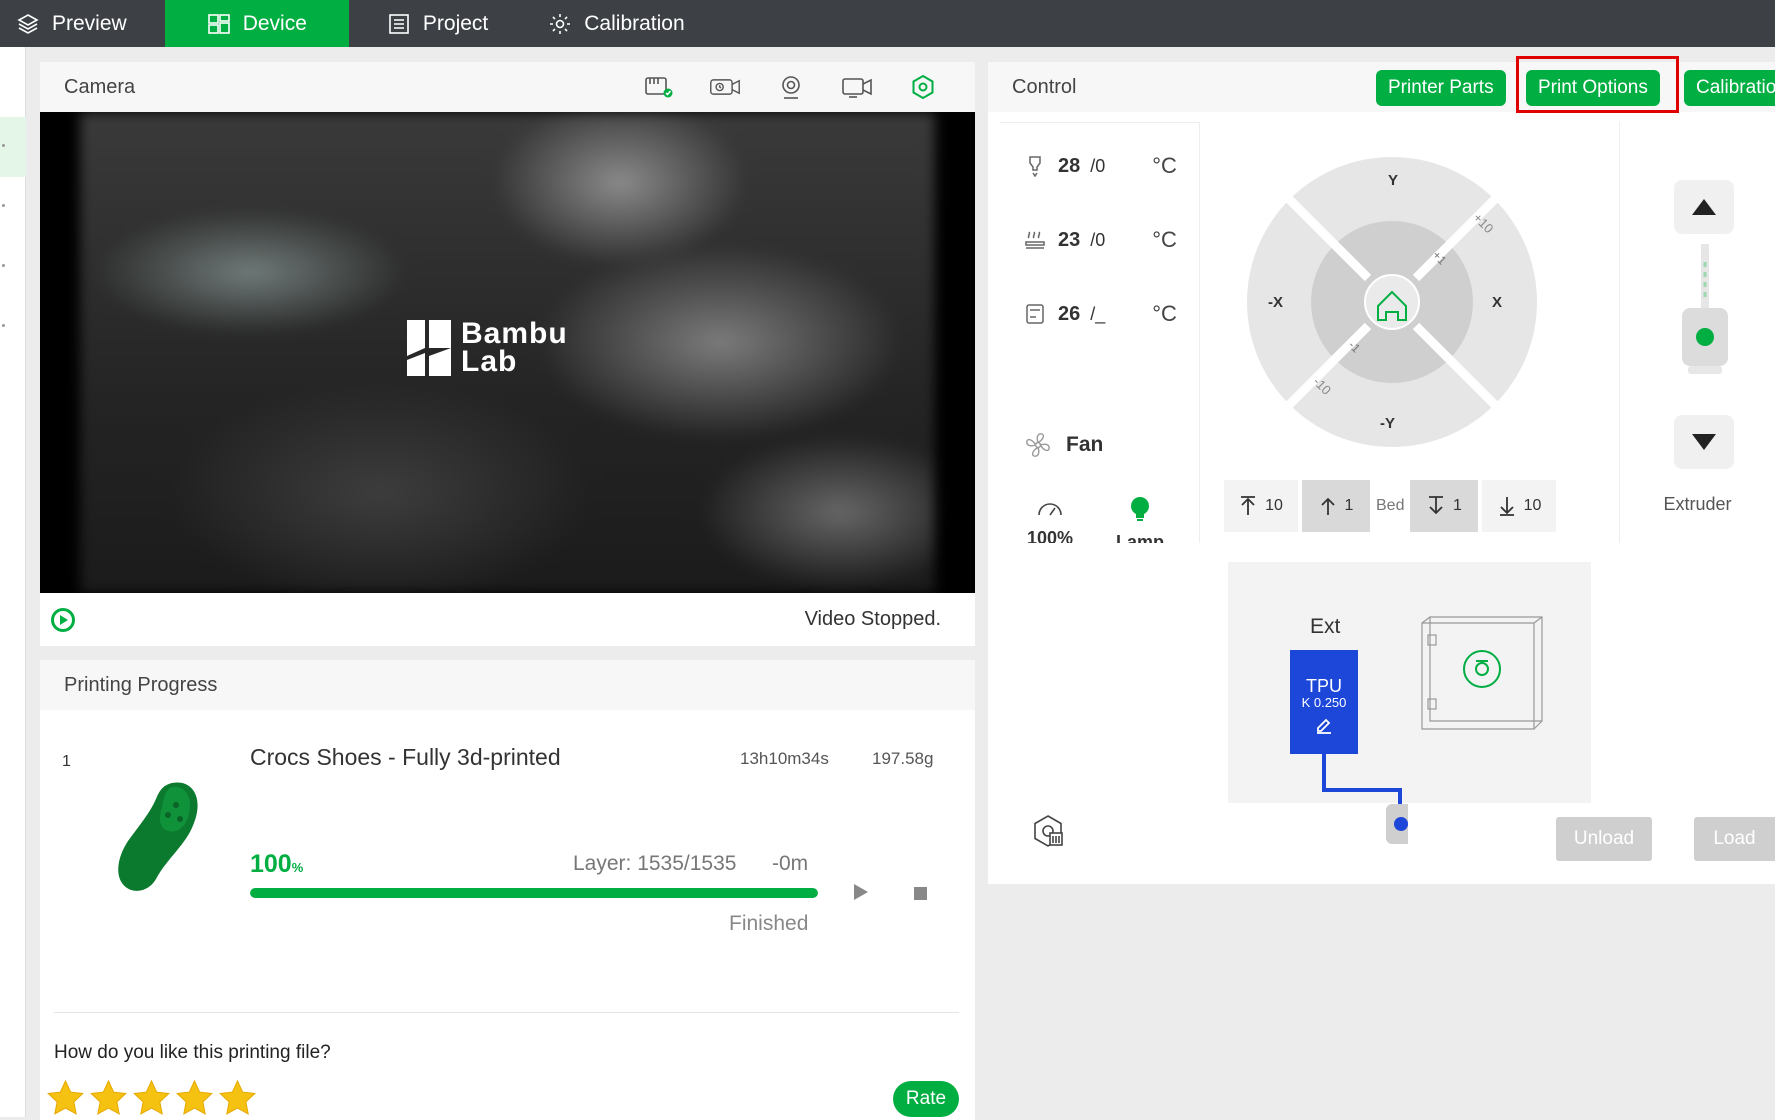  What do you see at coordinates (1044, 86) in the screenshot?
I see `control-title: Control` at bounding box center [1044, 86].